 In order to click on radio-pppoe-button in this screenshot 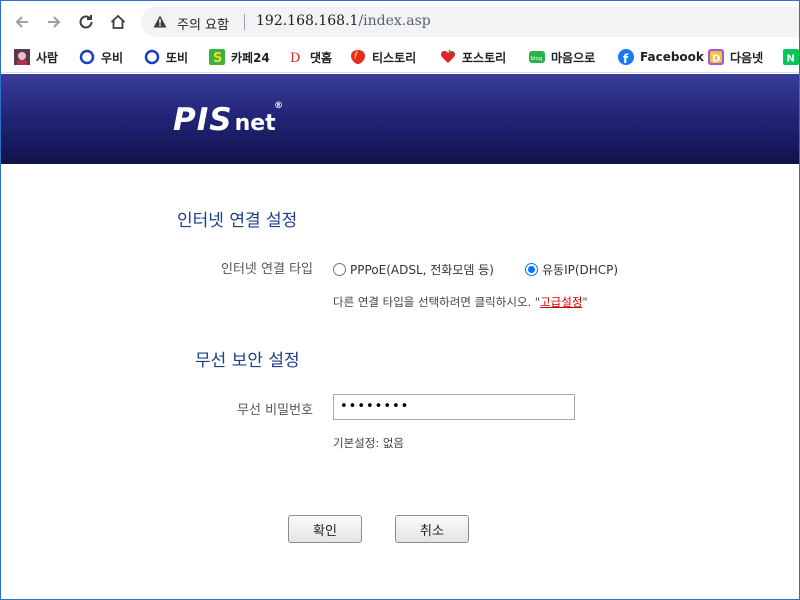, I will do `click(339, 269)`.